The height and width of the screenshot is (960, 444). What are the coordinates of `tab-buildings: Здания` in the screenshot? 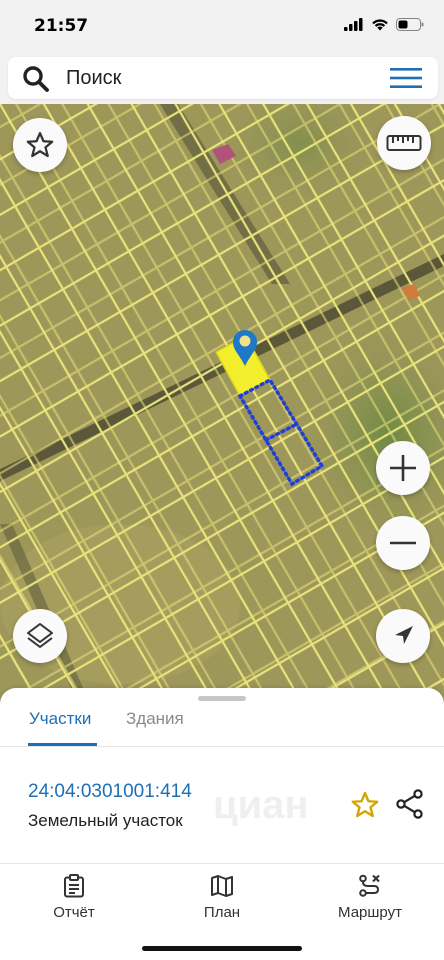 It's located at (155, 719).